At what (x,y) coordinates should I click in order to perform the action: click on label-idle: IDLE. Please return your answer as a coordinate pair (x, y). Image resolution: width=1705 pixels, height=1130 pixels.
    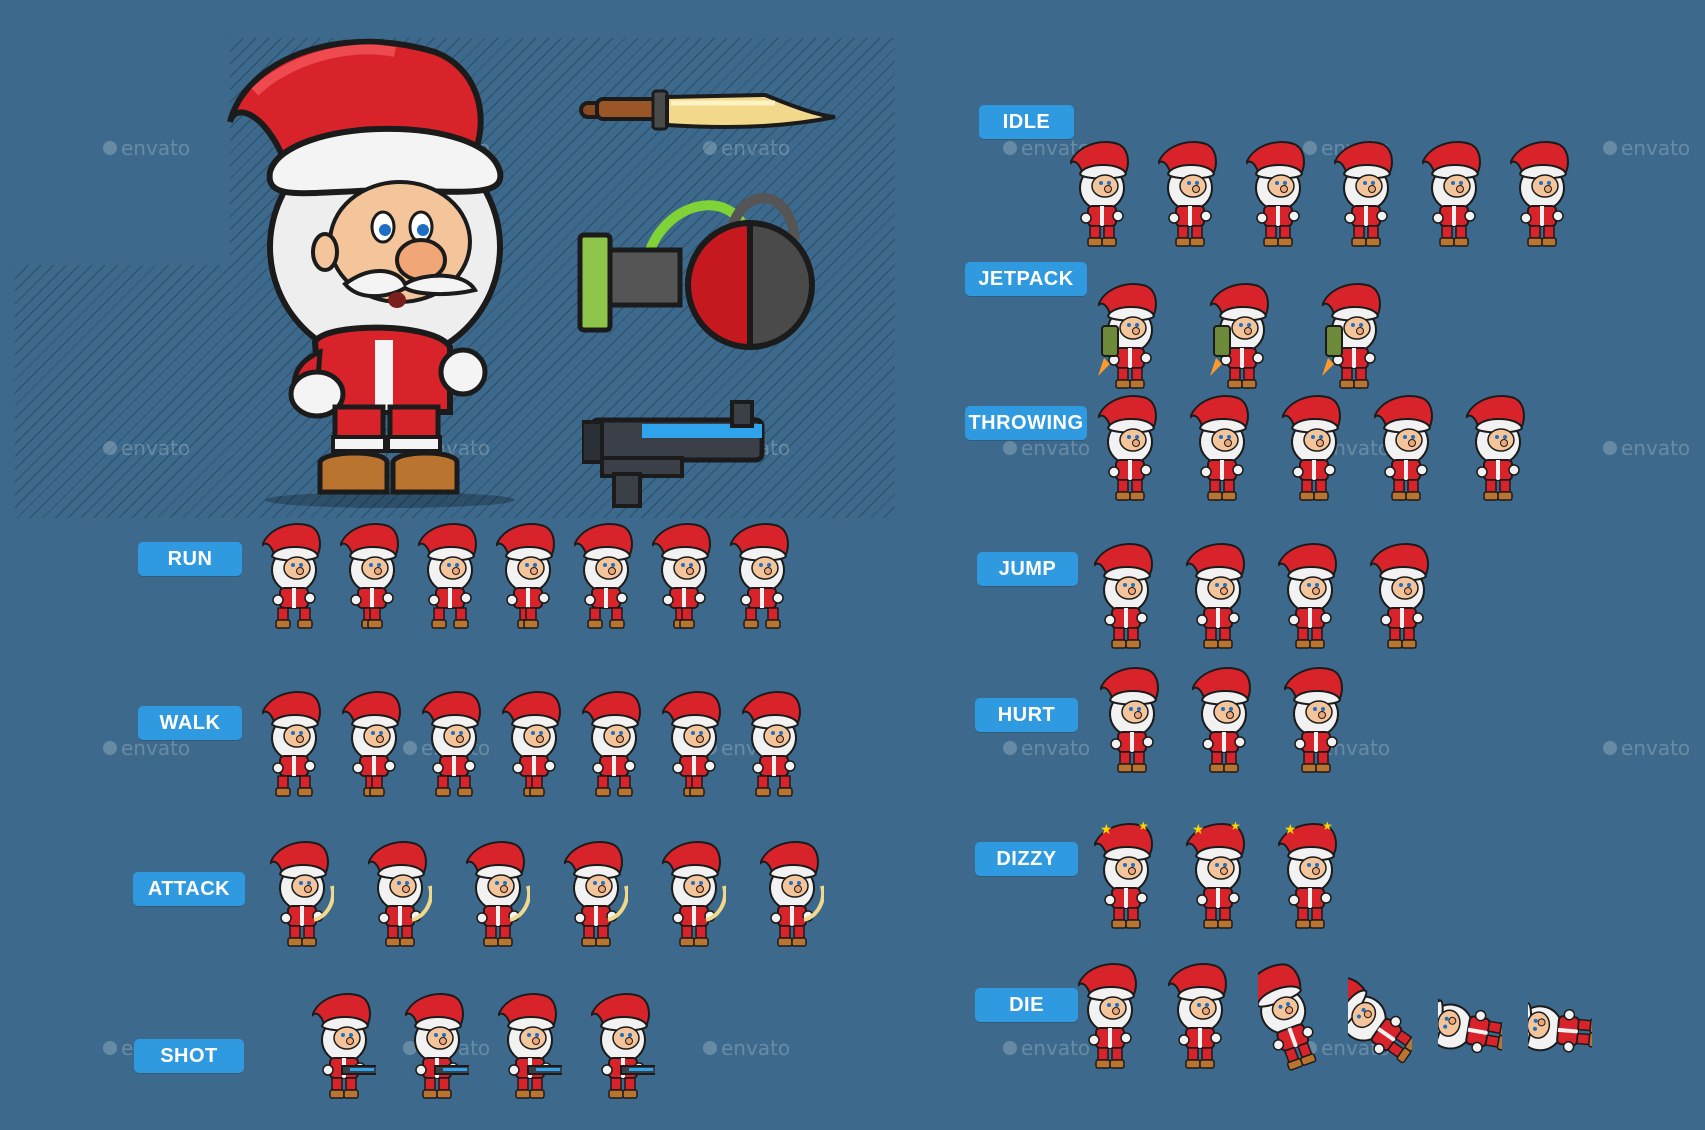
    Looking at the image, I should click on (1026, 122).